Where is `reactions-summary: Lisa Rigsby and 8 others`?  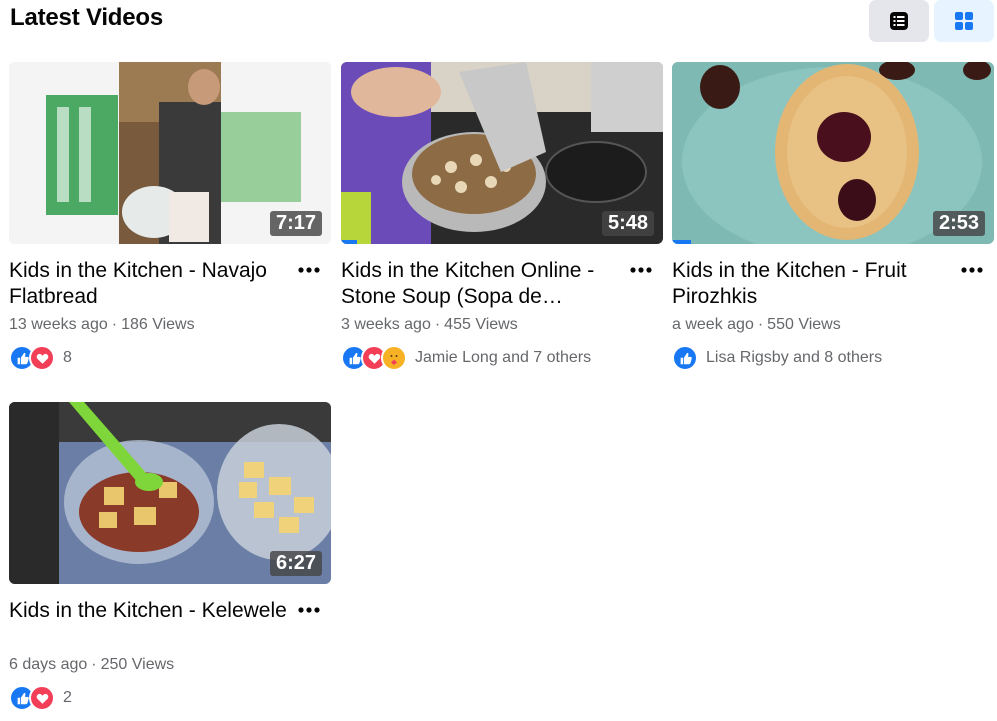 reactions-summary: Lisa Rigsby and 8 others is located at coordinates (777, 358).